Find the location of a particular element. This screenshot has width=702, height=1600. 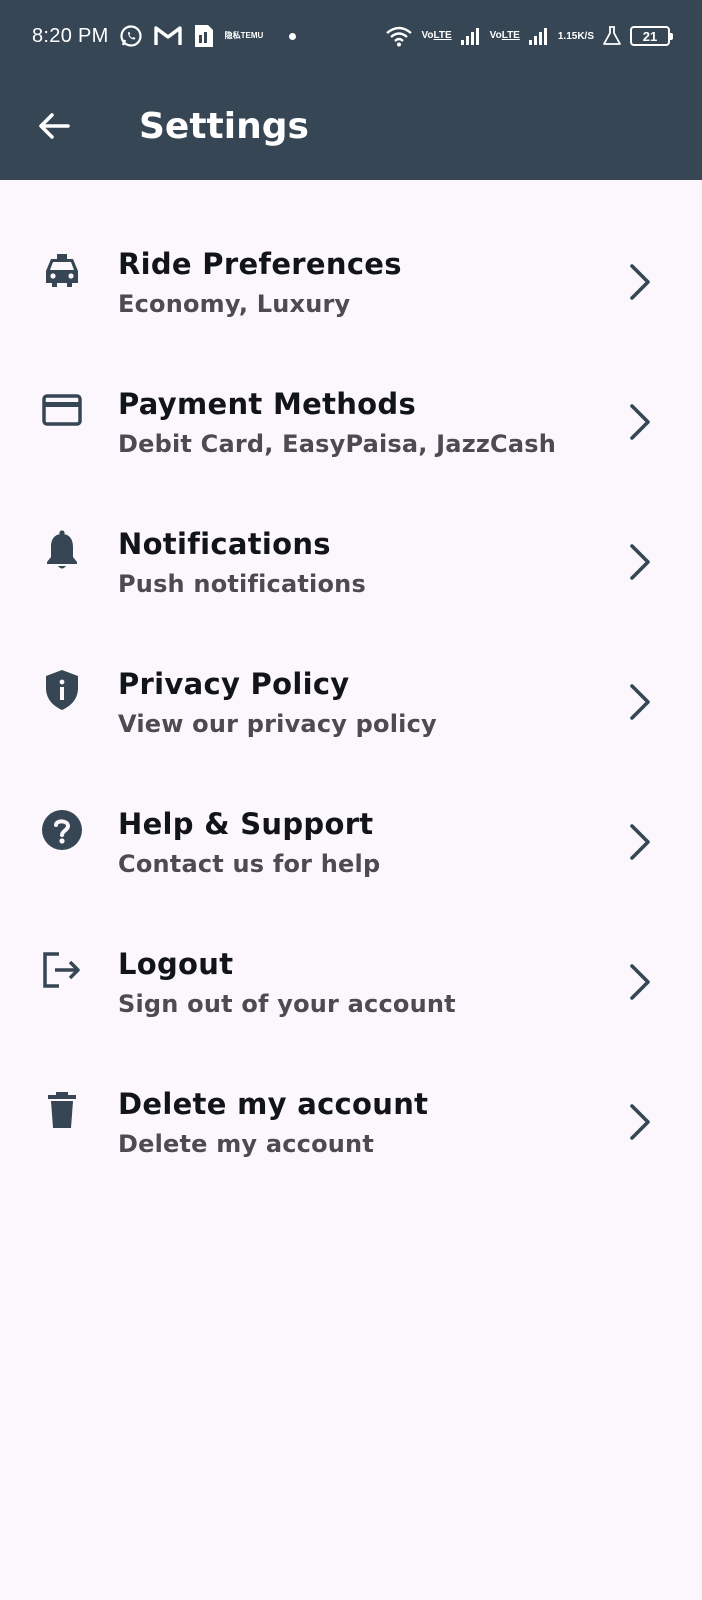

battery-level: 21 is located at coordinates (650, 36).